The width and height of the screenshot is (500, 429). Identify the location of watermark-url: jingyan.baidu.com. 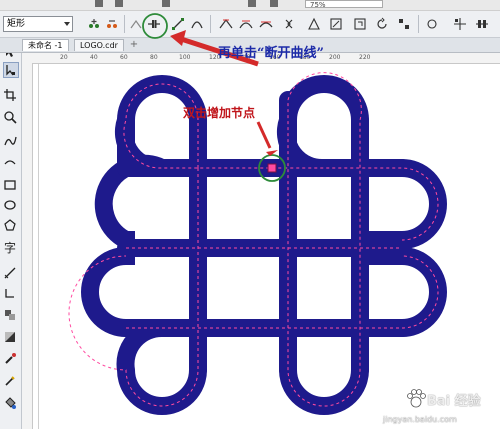
(420, 419).